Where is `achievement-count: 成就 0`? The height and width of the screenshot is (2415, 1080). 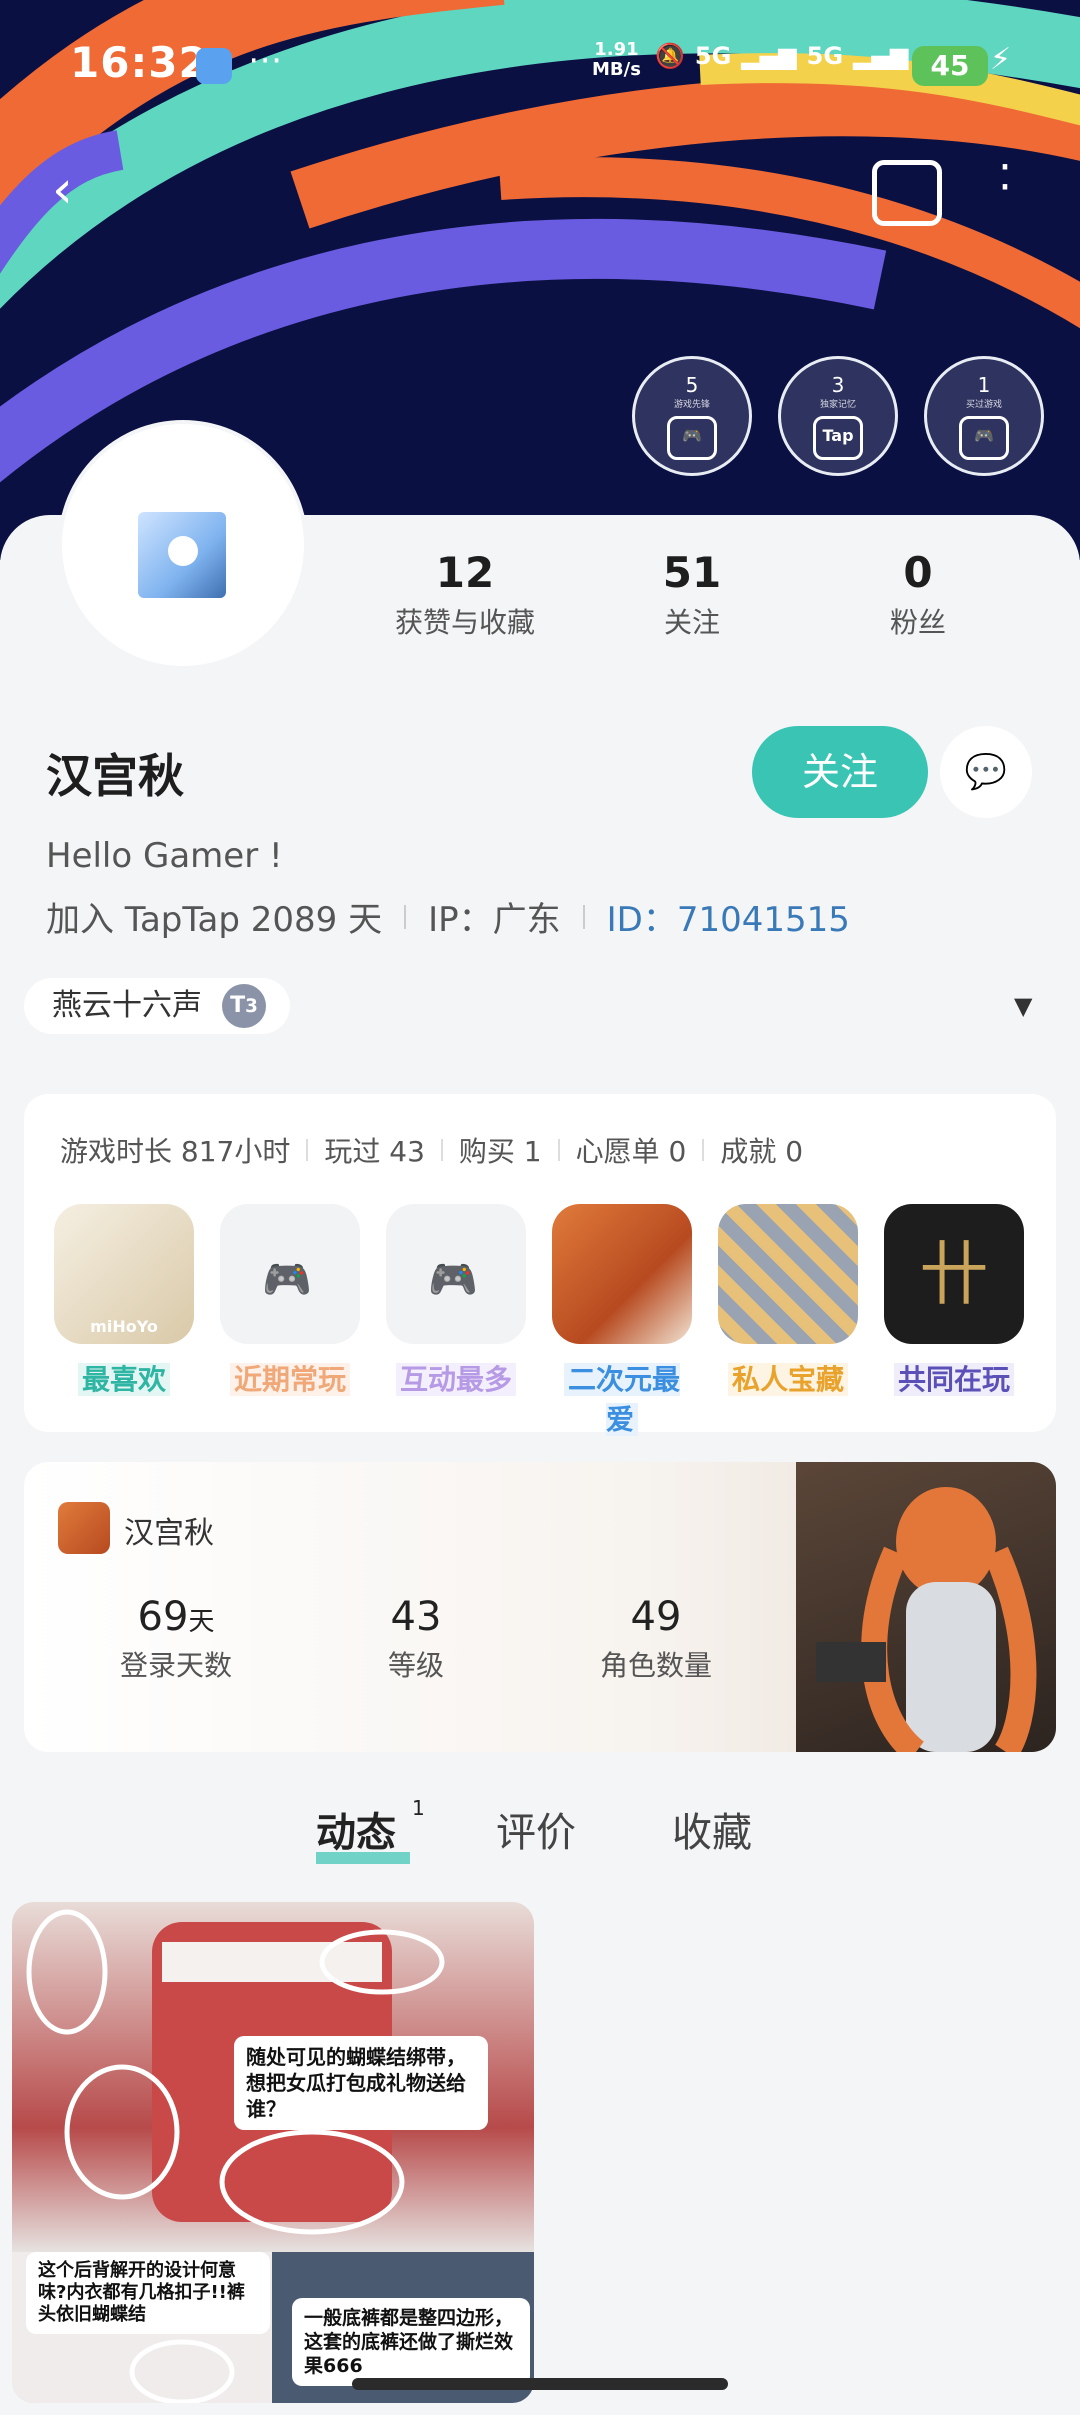
achievement-count: 成就 0 is located at coordinates (762, 1151).